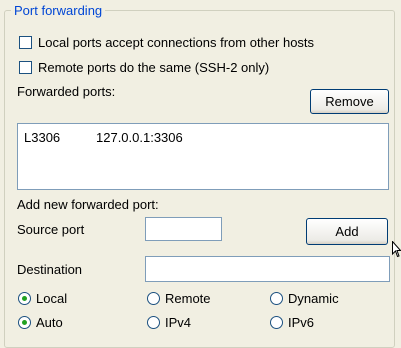 Image resolution: width=401 pixels, height=348 pixels. What do you see at coordinates (188, 298) in the screenshot?
I see `radio-remote-label: Remote` at bounding box center [188, 298].